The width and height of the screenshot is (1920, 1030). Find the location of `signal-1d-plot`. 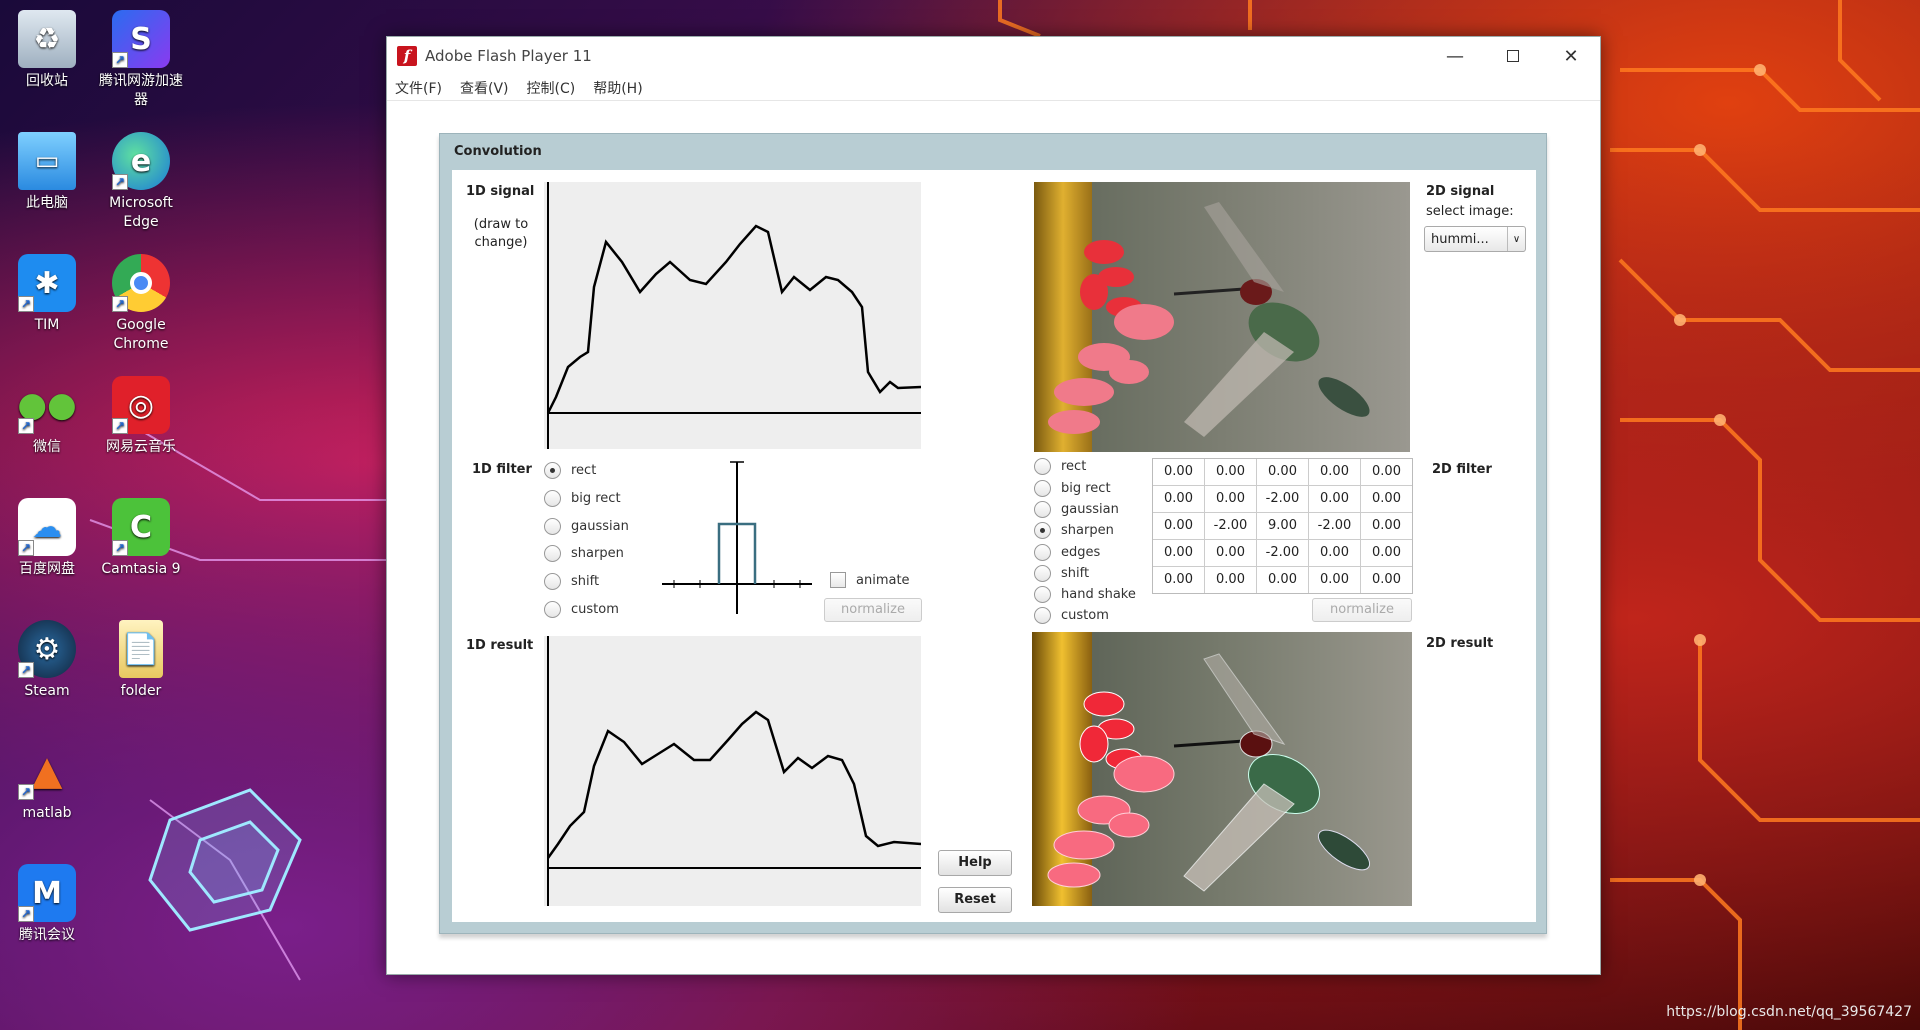

signal-1d-plot is located at coordinates (732, 315).